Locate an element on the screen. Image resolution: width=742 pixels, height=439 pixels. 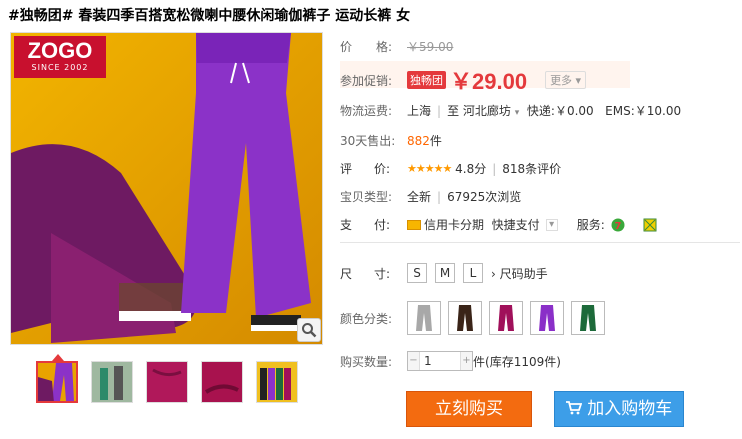
shipping-label: 物流运费: is located at coordinates (366, 111).